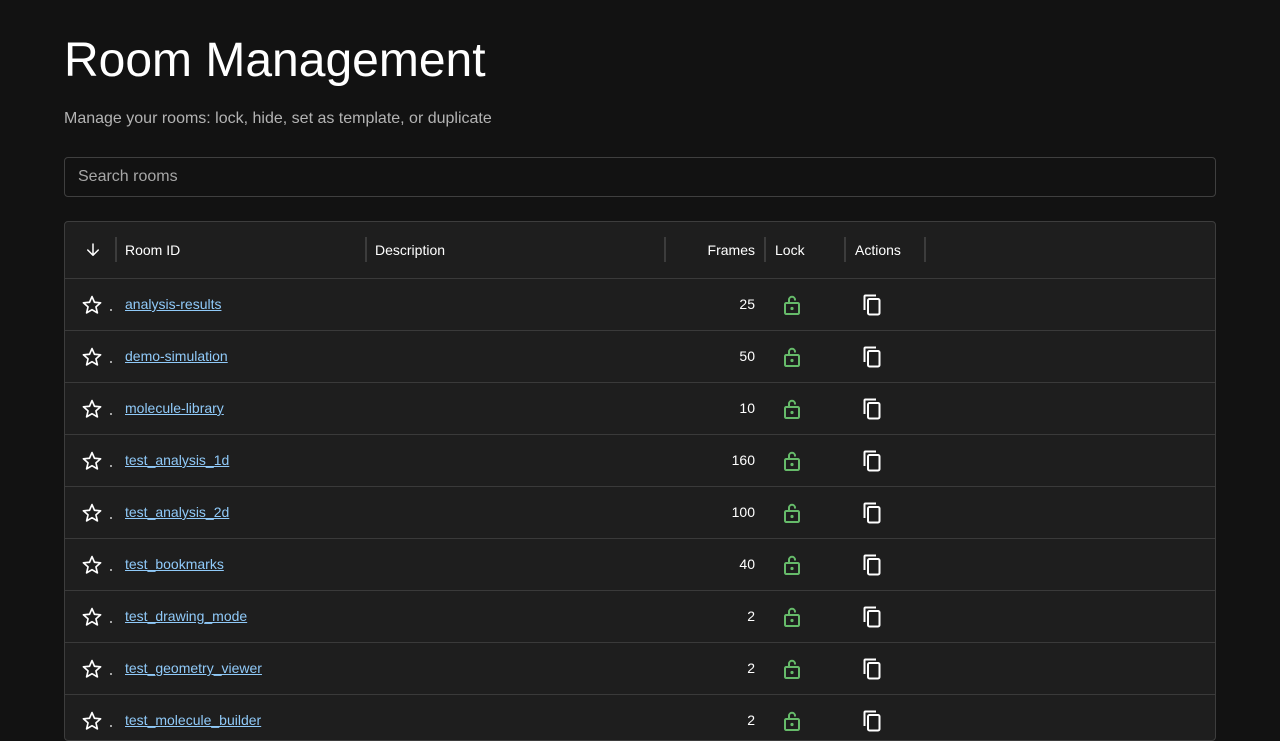 This screenshot has height=741, width=1280. What do you see at coordinates (177, 460) in the screenshot?
I see `room-id-link: test_analysis_1d` at bounding box center [177, 460].